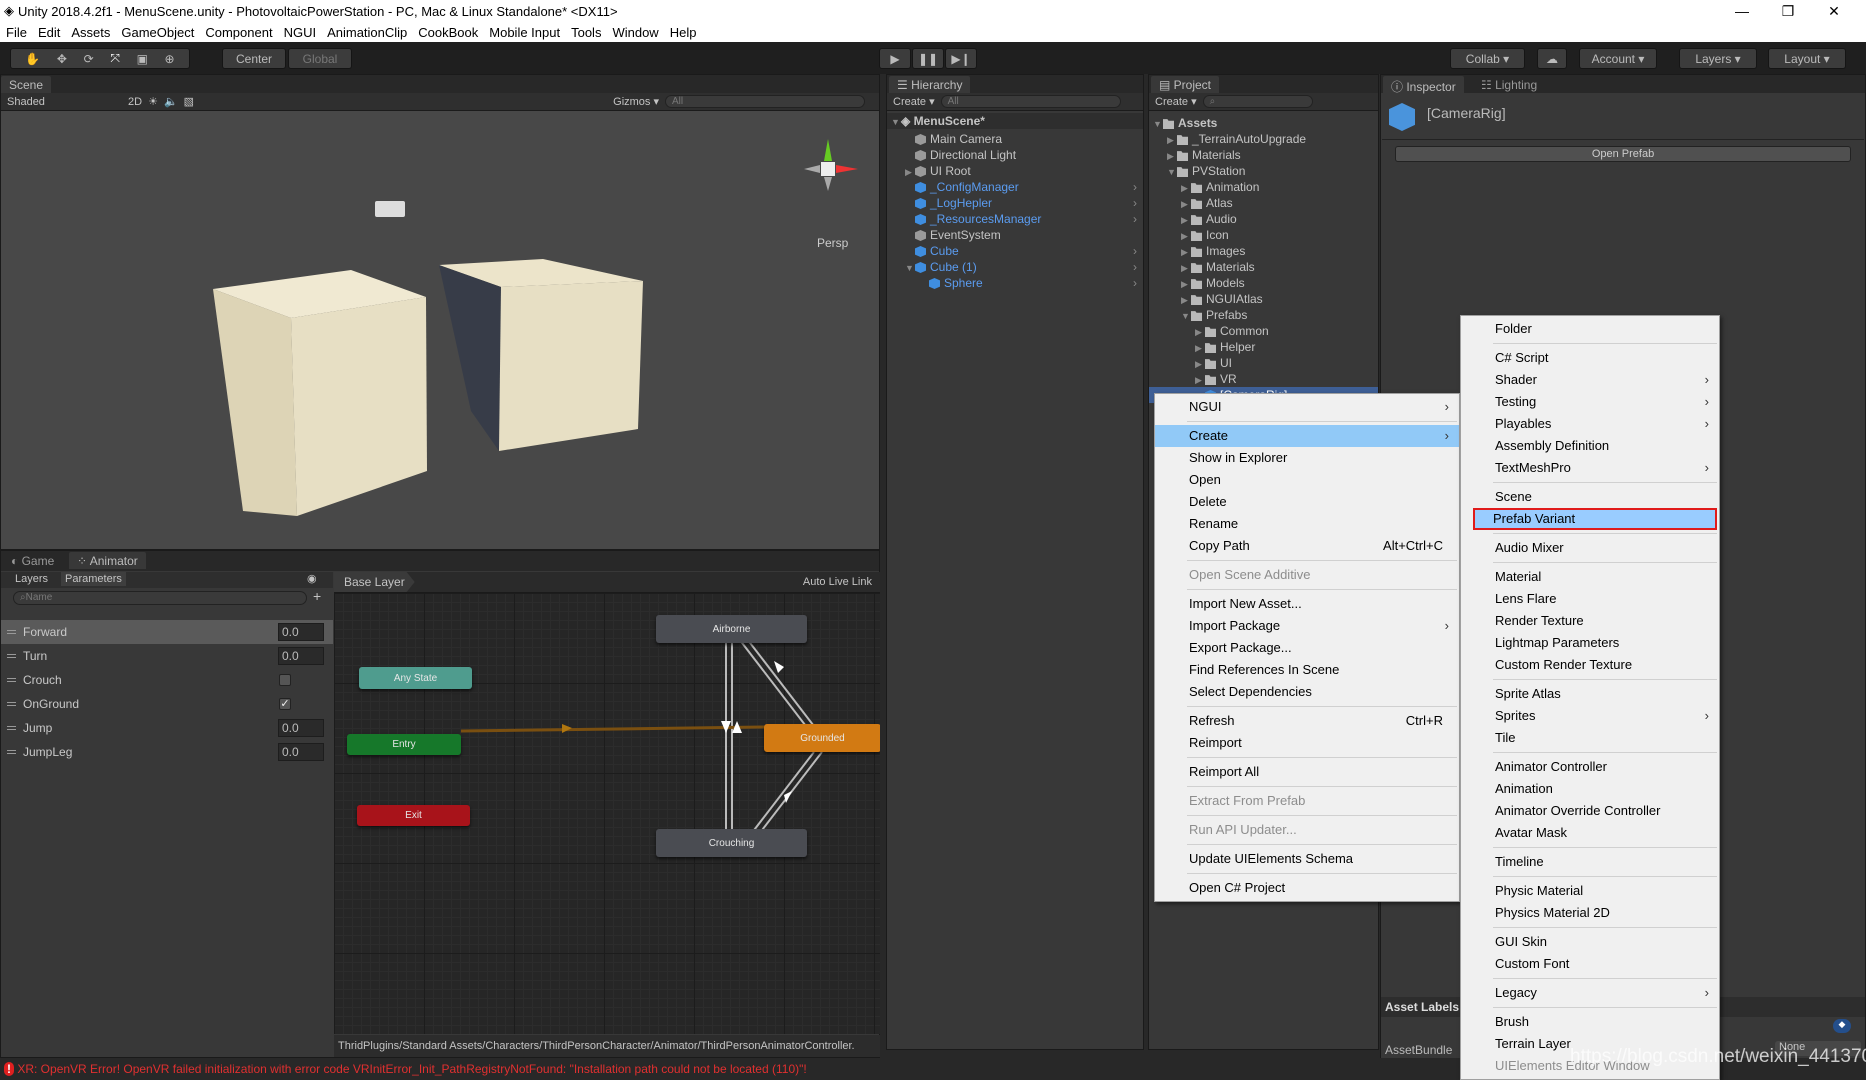 The height and width of the screenshot is (1080, 1866). Describe the element at coordinates (1263, 363) in the screenshot. I see `project-tree-item: ▶ UI` at that location.